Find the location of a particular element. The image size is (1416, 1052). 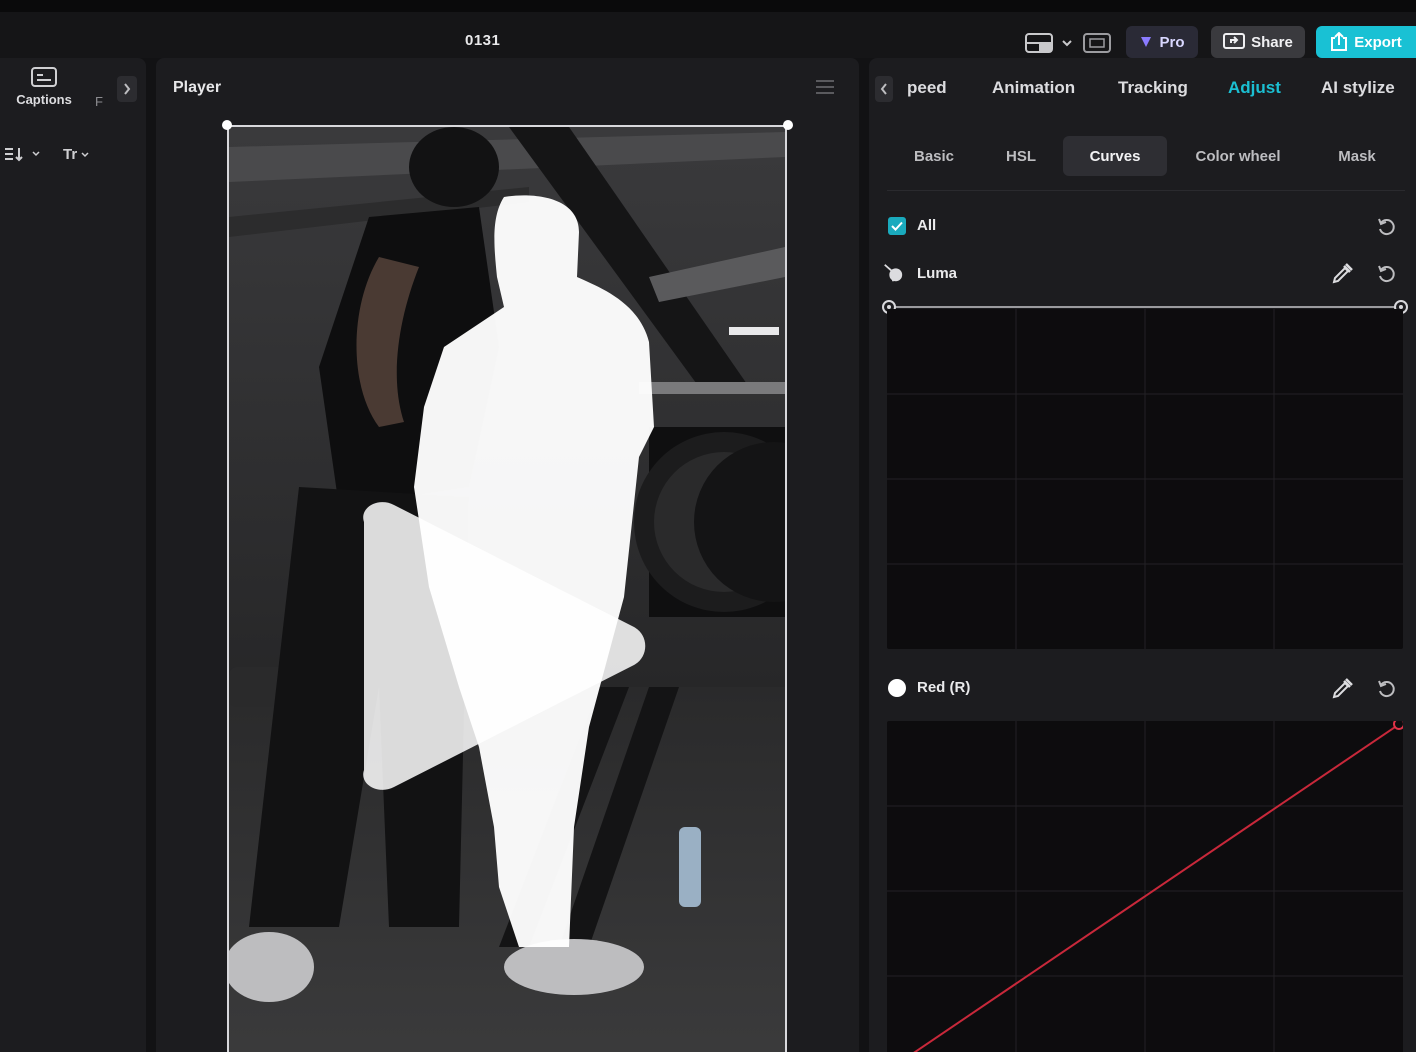

shortcut-icon is located at coordinates (1097, 43).